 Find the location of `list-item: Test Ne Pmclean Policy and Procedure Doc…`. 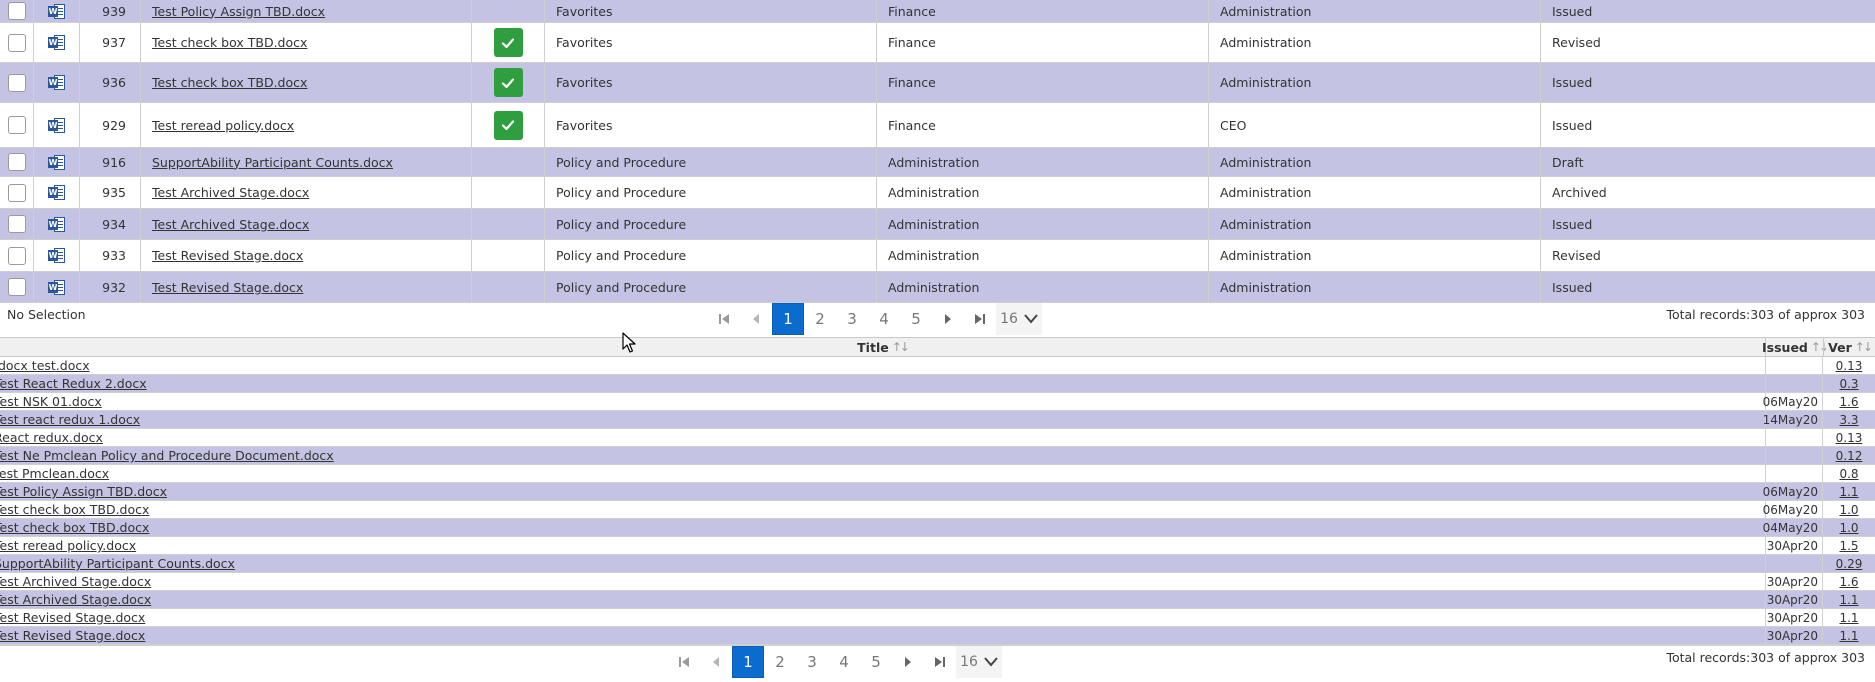

list-item: Test Ne Pmclean Policy and Procedure Doc… is located at coordinates (937, 456).